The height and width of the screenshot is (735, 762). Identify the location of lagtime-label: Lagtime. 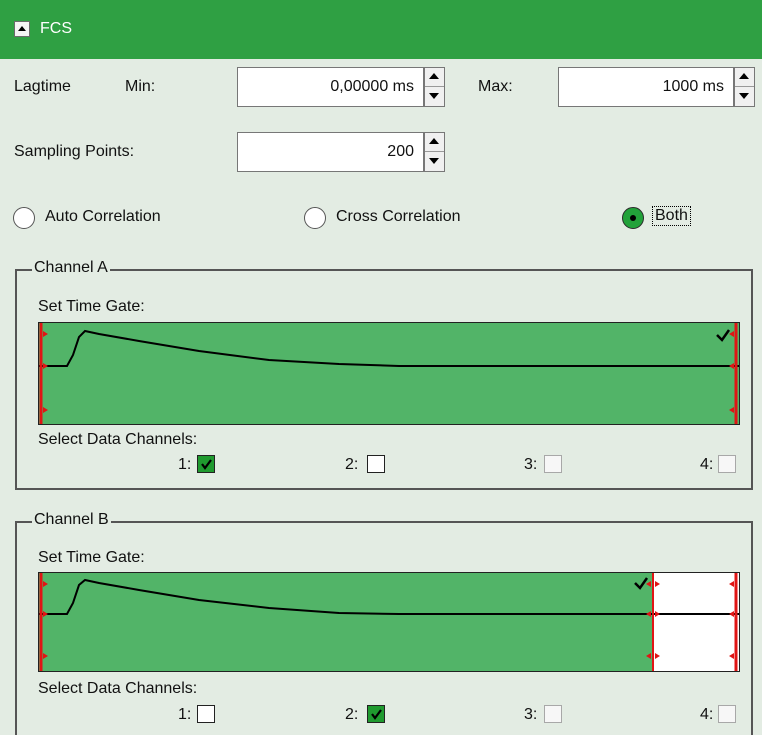
(42, 86).